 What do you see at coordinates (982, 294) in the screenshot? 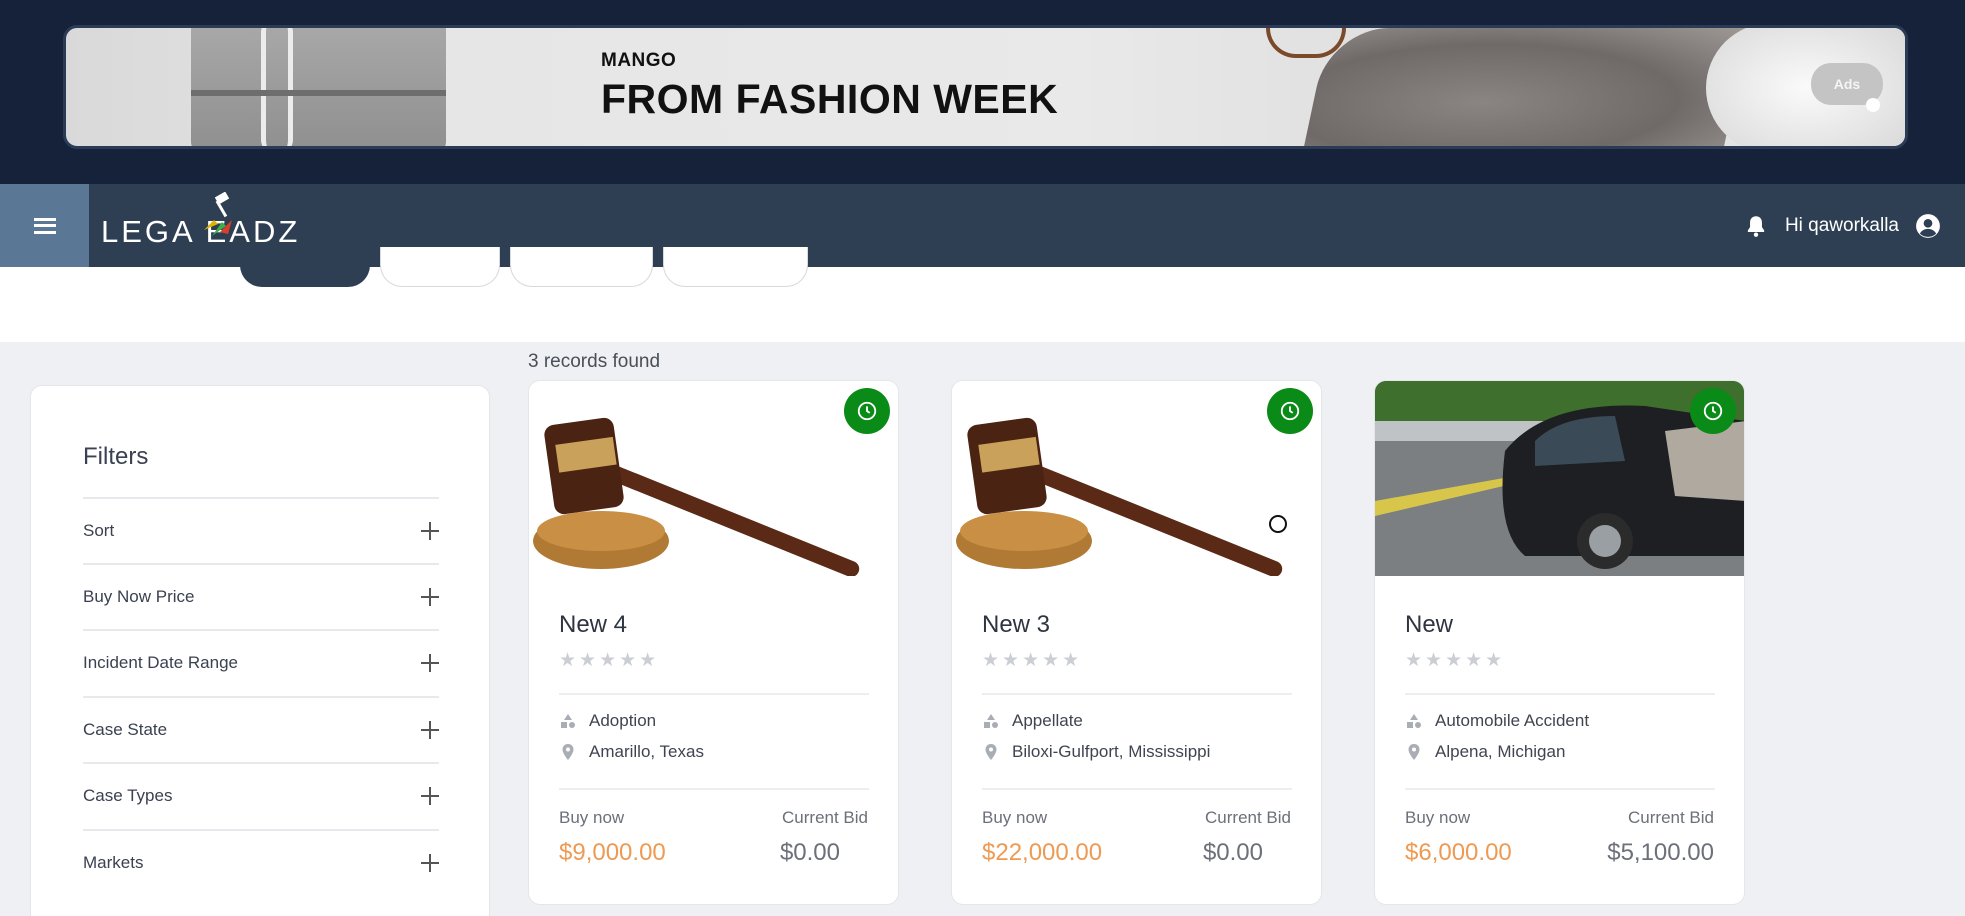
I see `tab-strip` at bounding box center [982, 294].